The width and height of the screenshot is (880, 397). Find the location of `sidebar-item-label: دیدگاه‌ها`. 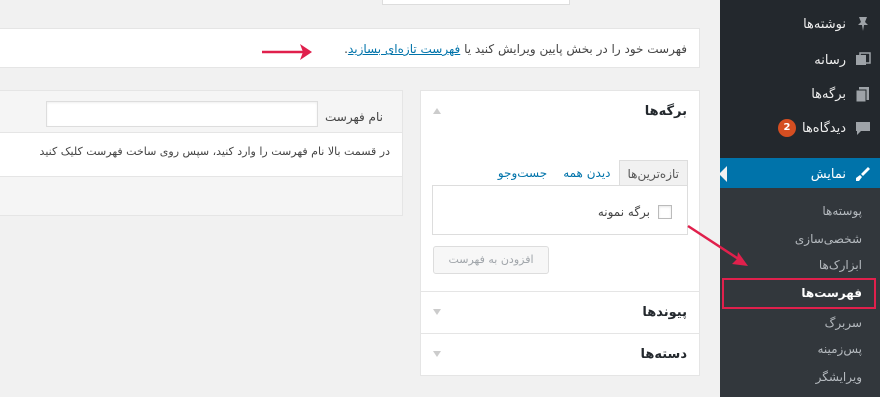

sidebar-item-label: دیدگاه‌ها is located at coordinates (823, 128).